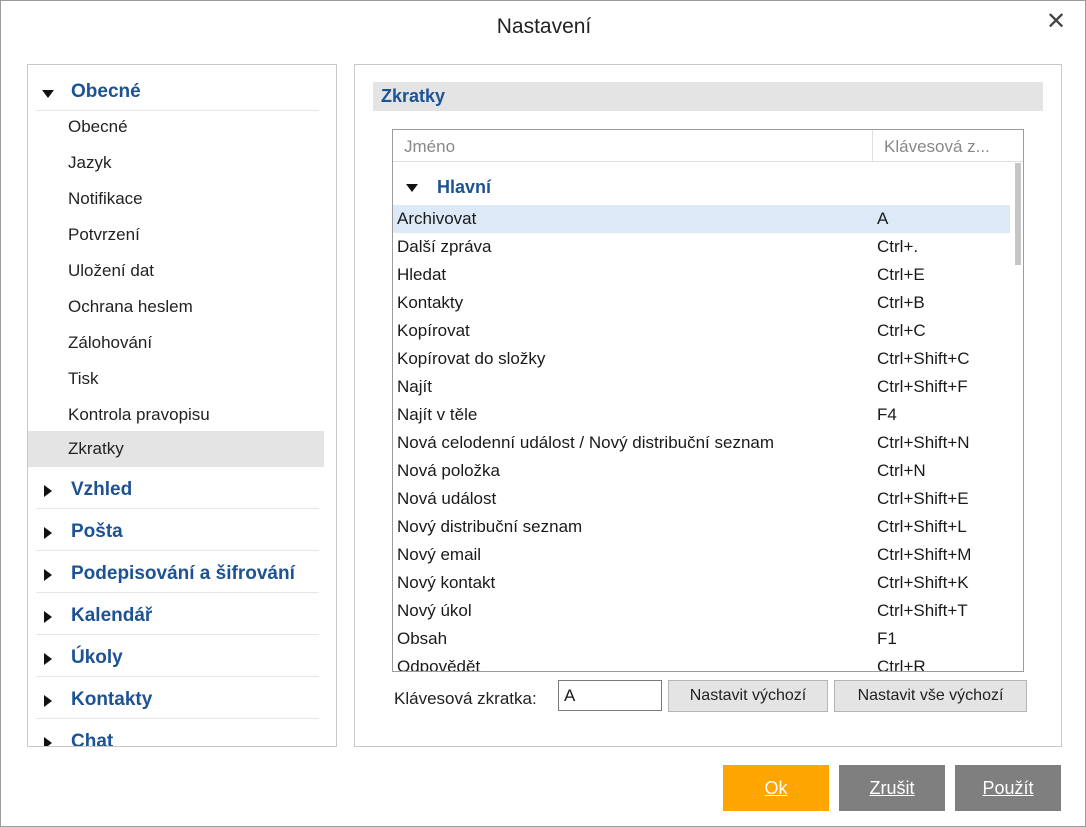  What do you see at coordinates (701, 387) in the screenshot?
I see `table-row: Najít Ctrl+Shift+F` at bounding box center [701, 387].